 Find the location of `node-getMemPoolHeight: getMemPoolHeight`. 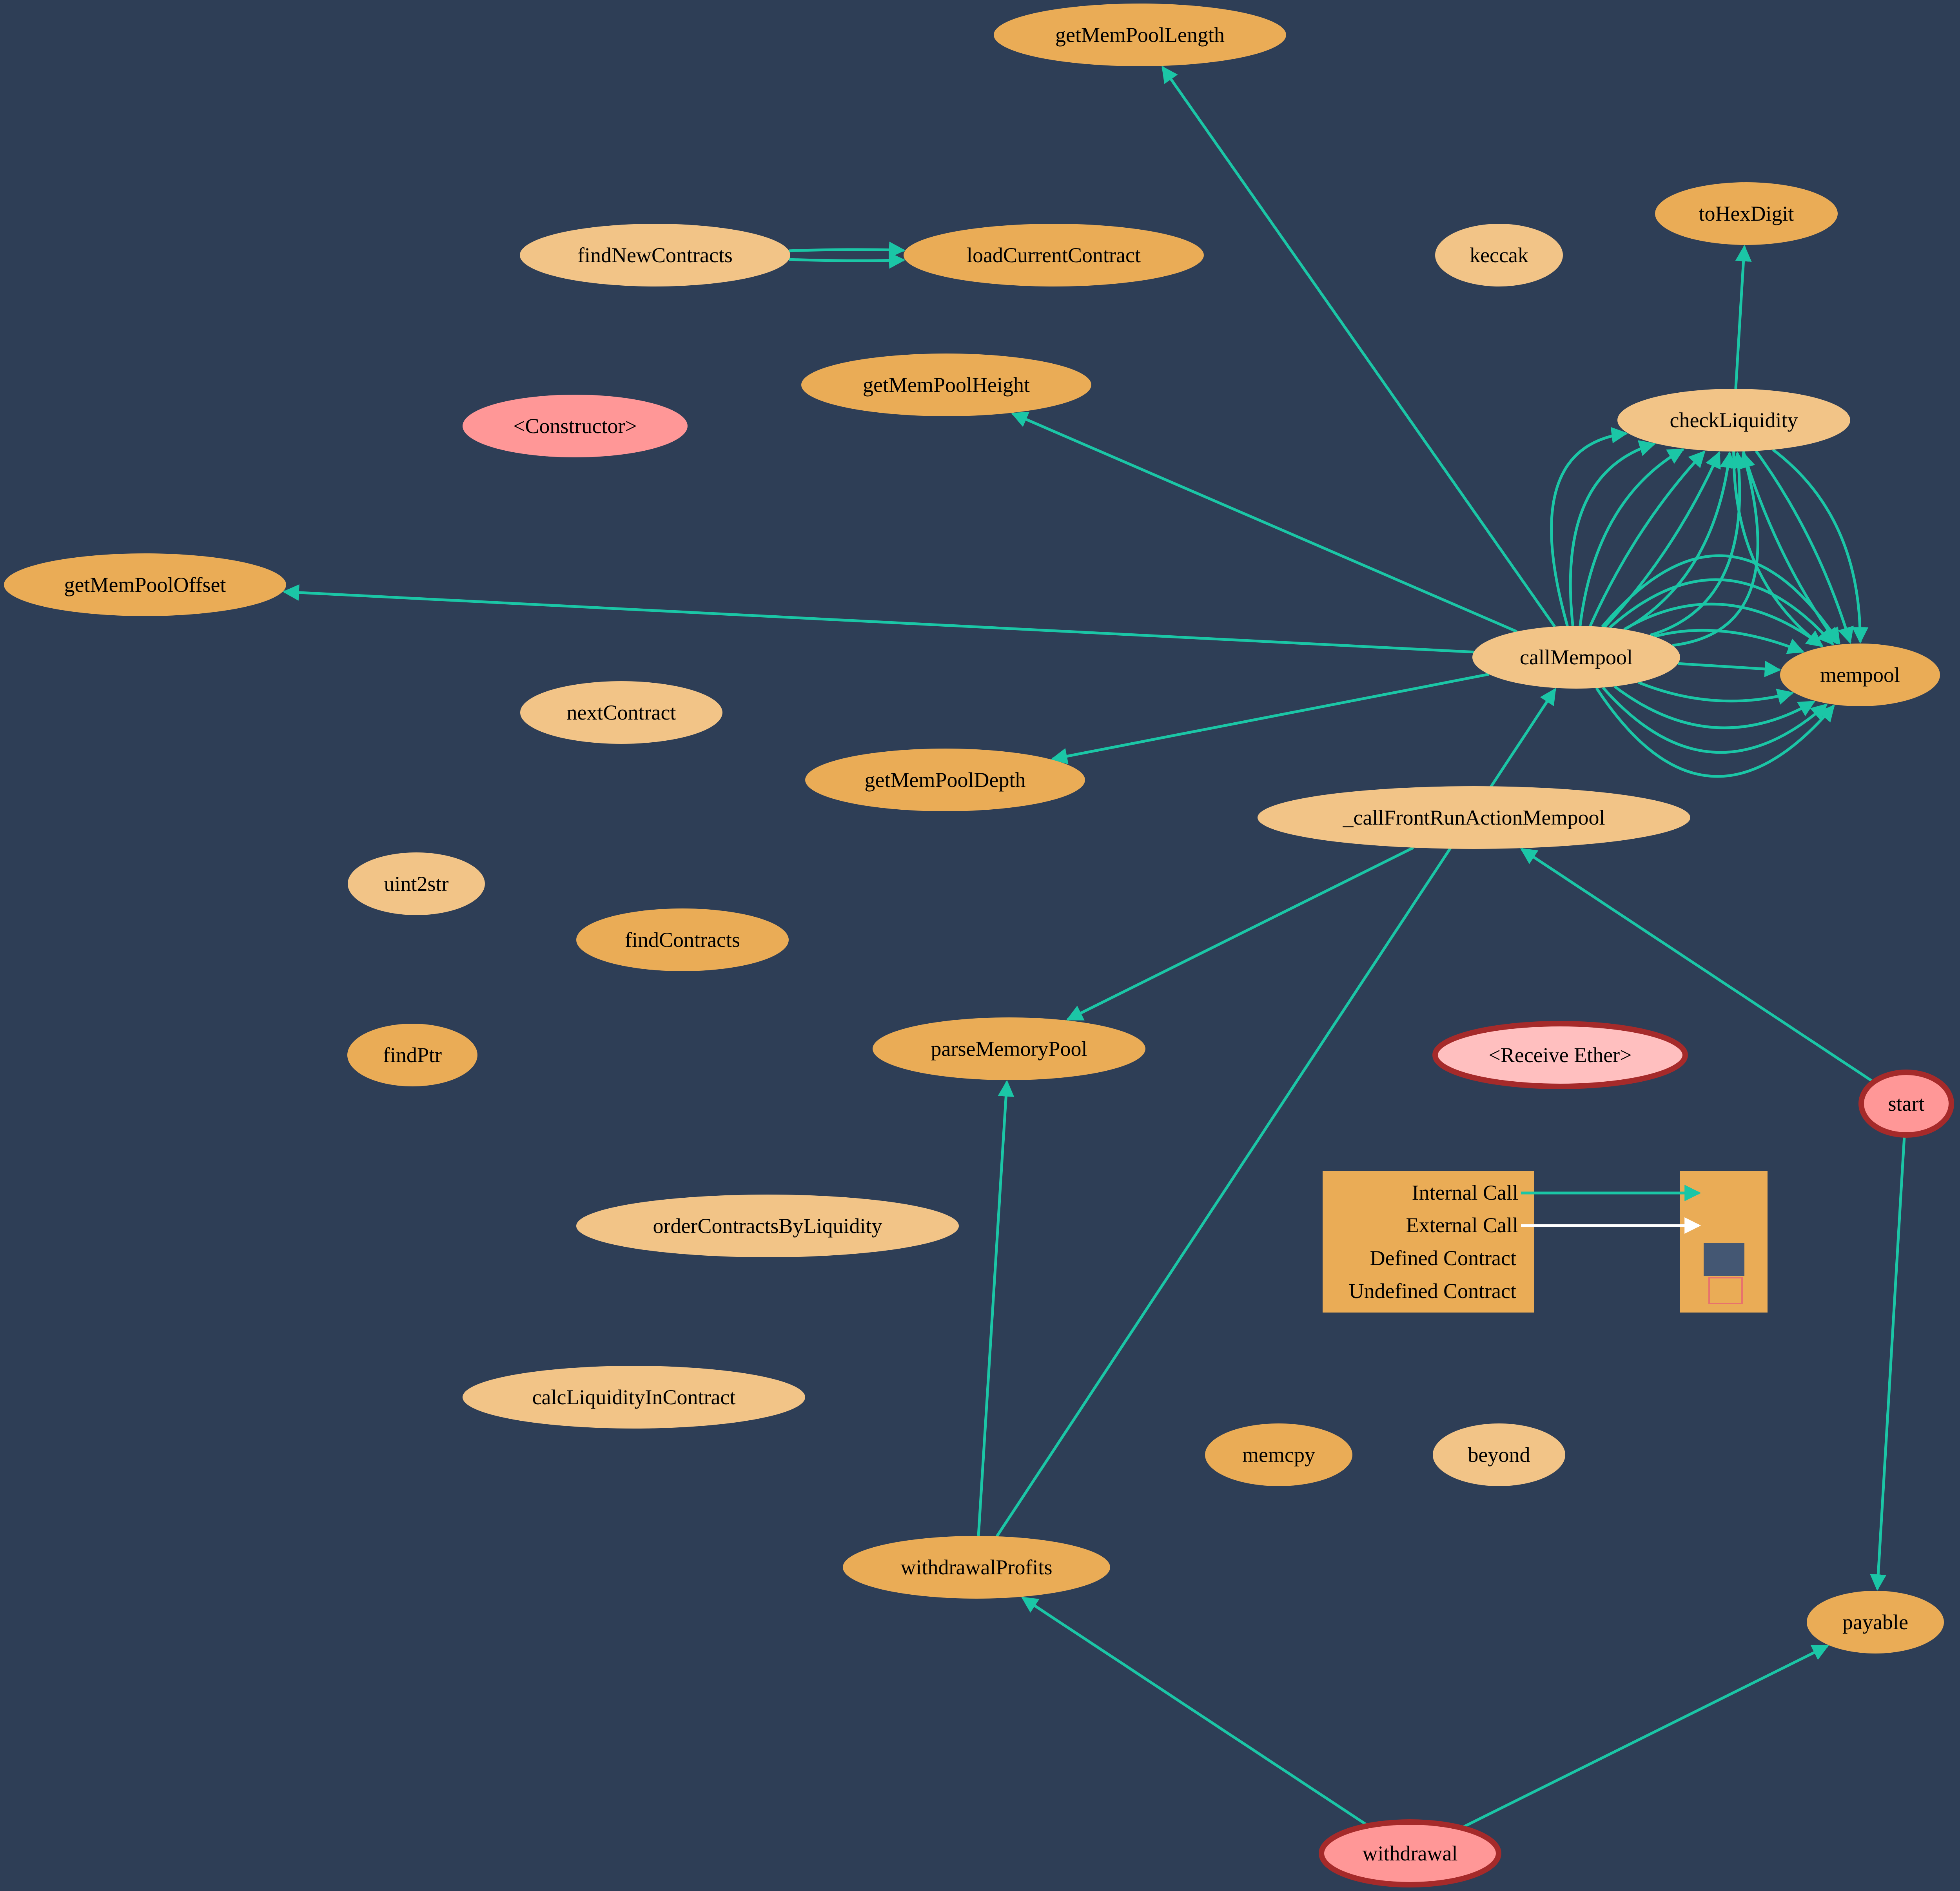

node-getMemPoolHeight: getMemPoolHeight is located at coordinates (946, 385).